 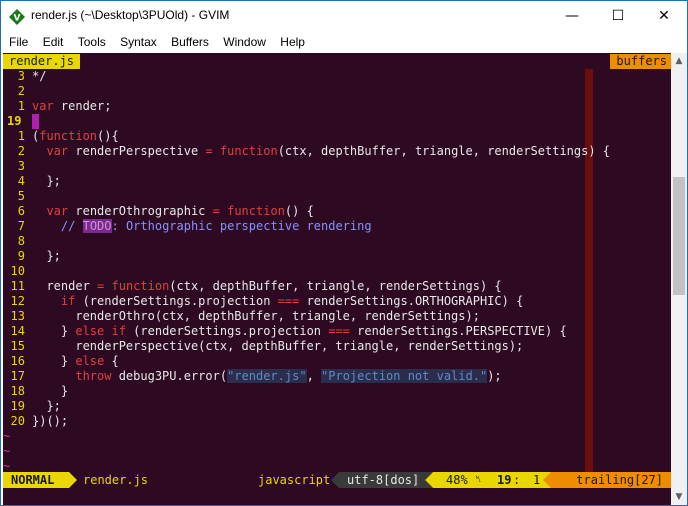 I want to click on command-line, so click(x=337, y=496).